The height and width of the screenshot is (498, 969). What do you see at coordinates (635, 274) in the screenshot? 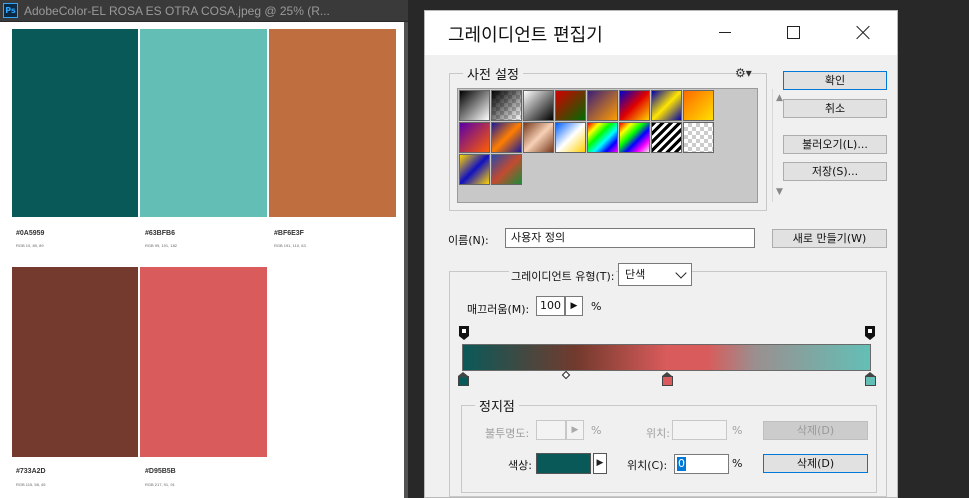
I see `gradient-type-value: 단색` at bounding box center [635, 274].